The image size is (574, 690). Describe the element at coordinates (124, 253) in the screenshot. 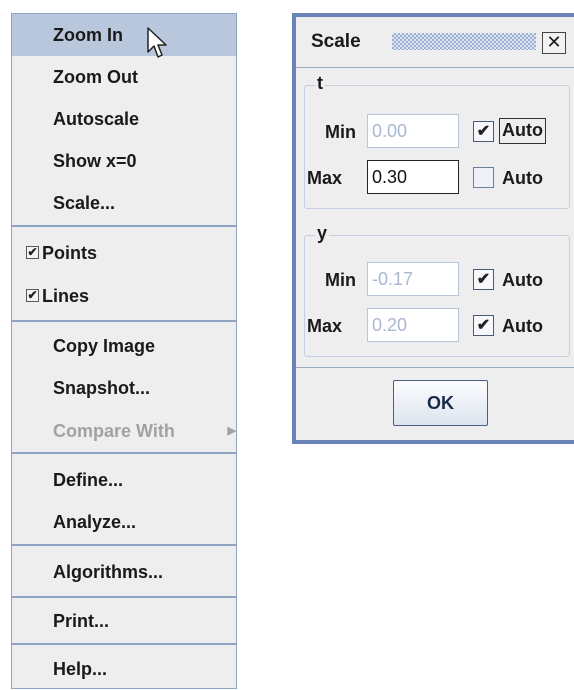

I see `menu-item-points: ✔ Points` at that location.